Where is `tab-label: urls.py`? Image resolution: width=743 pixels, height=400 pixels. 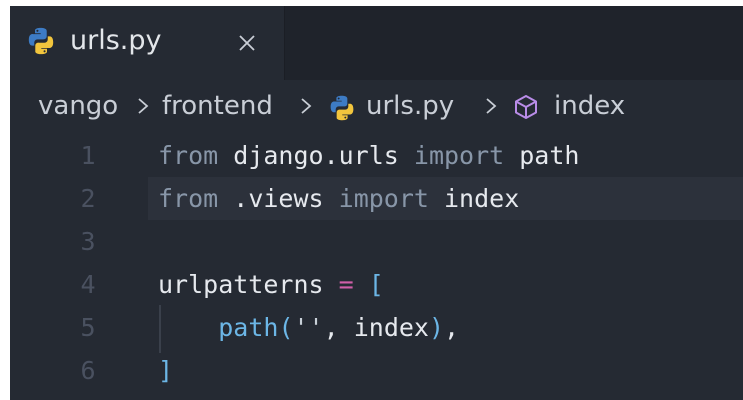
tab-label: urls.py is located at coordinates (116, 40).